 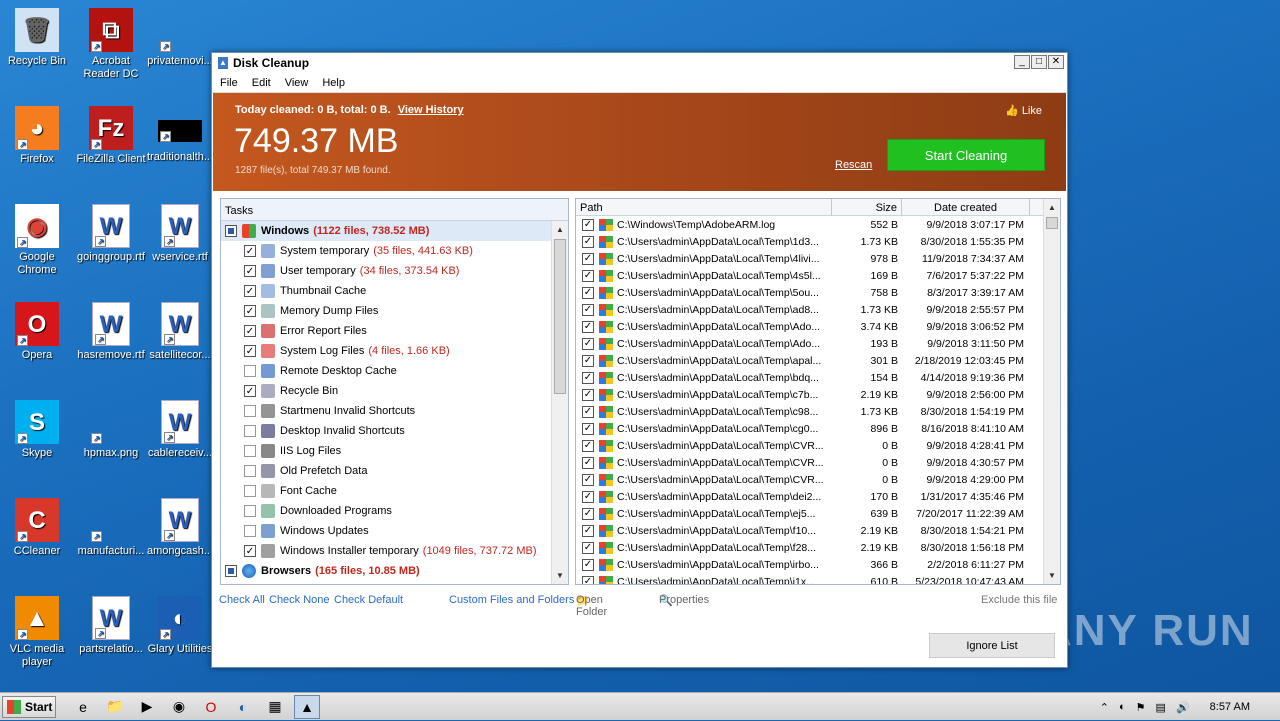 I want to click on chrome-taskbar-icon: ◉, so click(x=179, y=707).